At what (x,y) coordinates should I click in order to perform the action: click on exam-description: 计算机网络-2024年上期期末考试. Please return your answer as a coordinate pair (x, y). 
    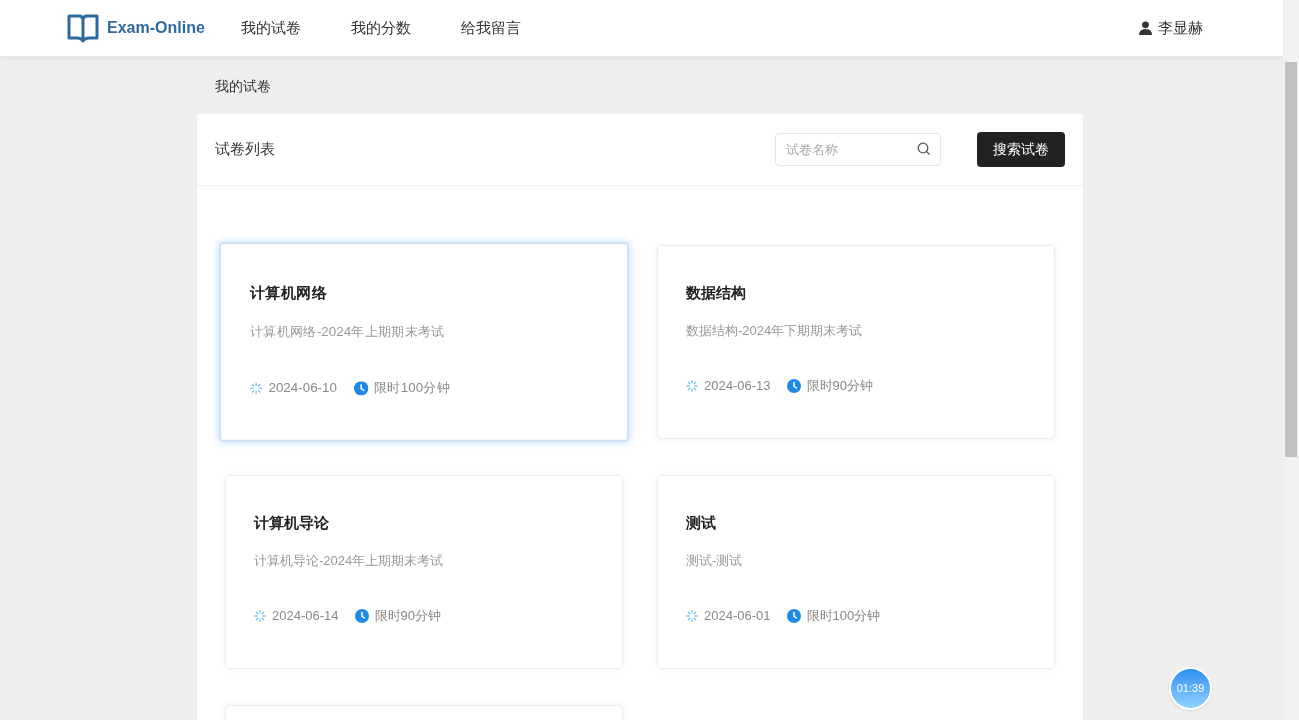
    Looking at the image, I should click on (347, 331).